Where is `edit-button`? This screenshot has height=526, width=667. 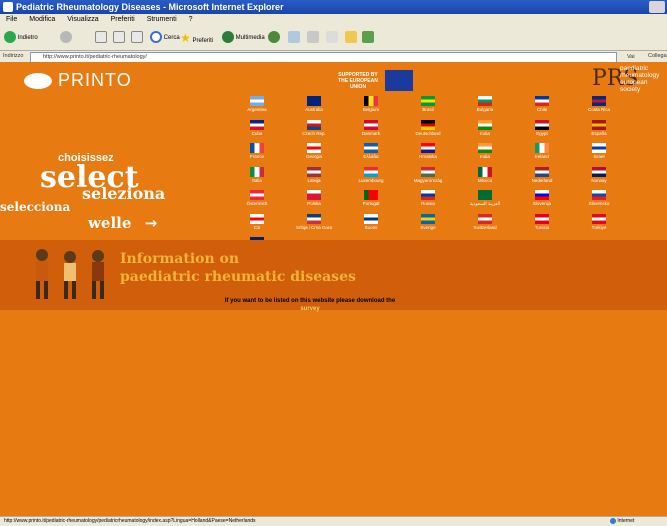
edit-button is located at coordinates (332, 38).